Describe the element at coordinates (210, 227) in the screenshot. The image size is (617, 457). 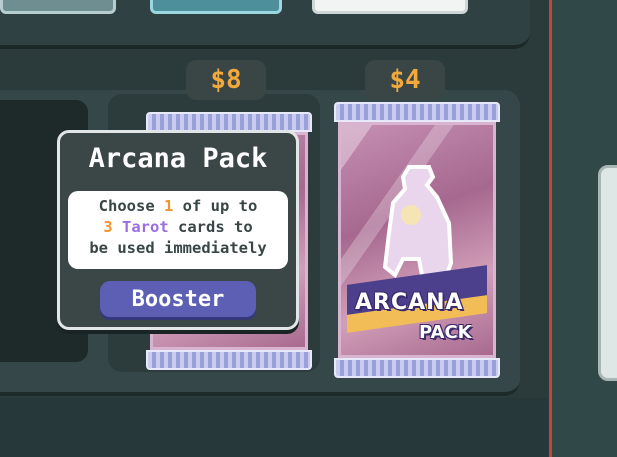
I see `desc-text: cards to` at that location.